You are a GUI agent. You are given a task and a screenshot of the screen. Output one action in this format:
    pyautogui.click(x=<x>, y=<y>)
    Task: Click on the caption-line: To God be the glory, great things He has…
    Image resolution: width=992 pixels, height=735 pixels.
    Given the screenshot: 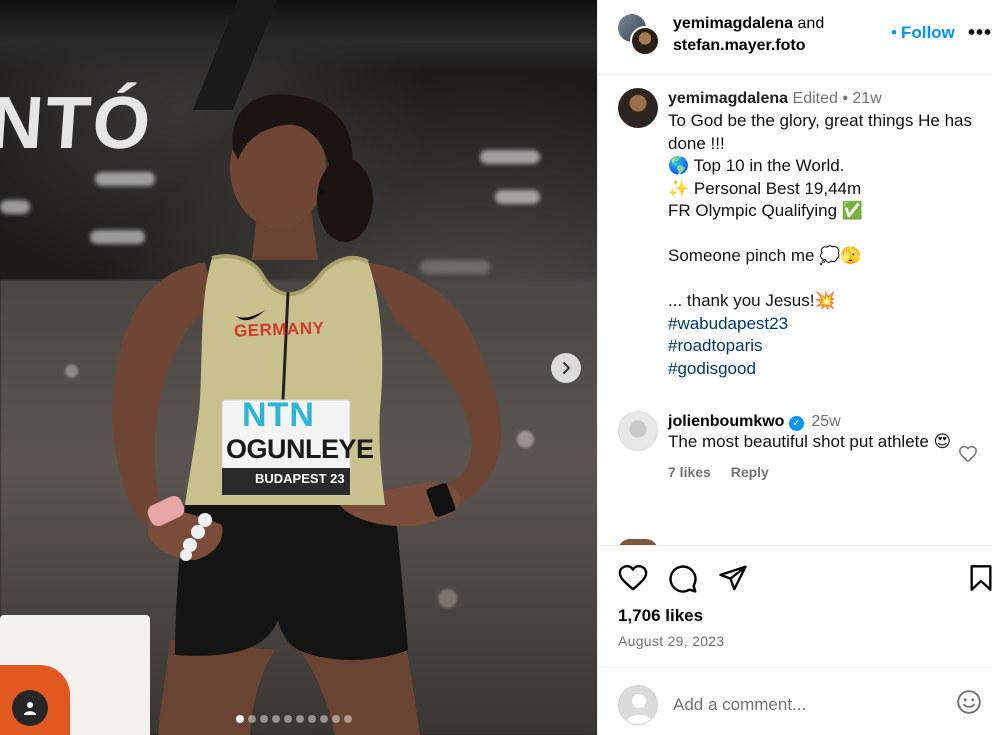 What is the action you would take?
    pyautogui.click(x=820, y=132)
    